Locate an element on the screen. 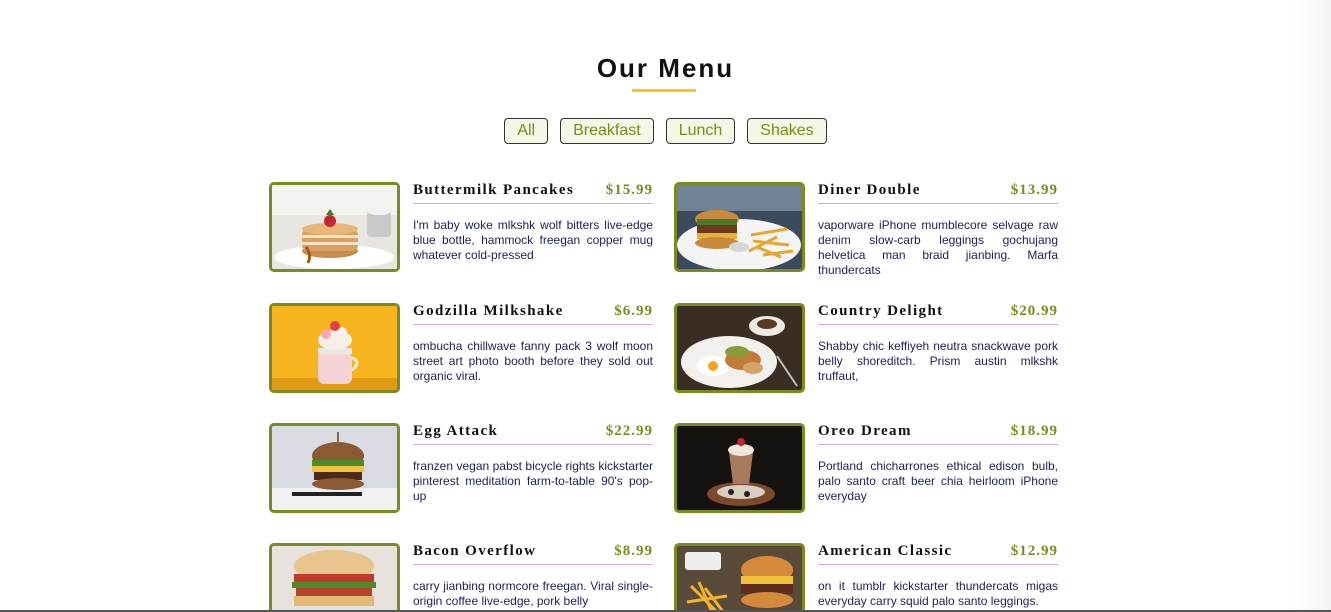 The height and width of the screenshot is (612, 1331). burger-fries-photo is located at coordinates (739, 227).